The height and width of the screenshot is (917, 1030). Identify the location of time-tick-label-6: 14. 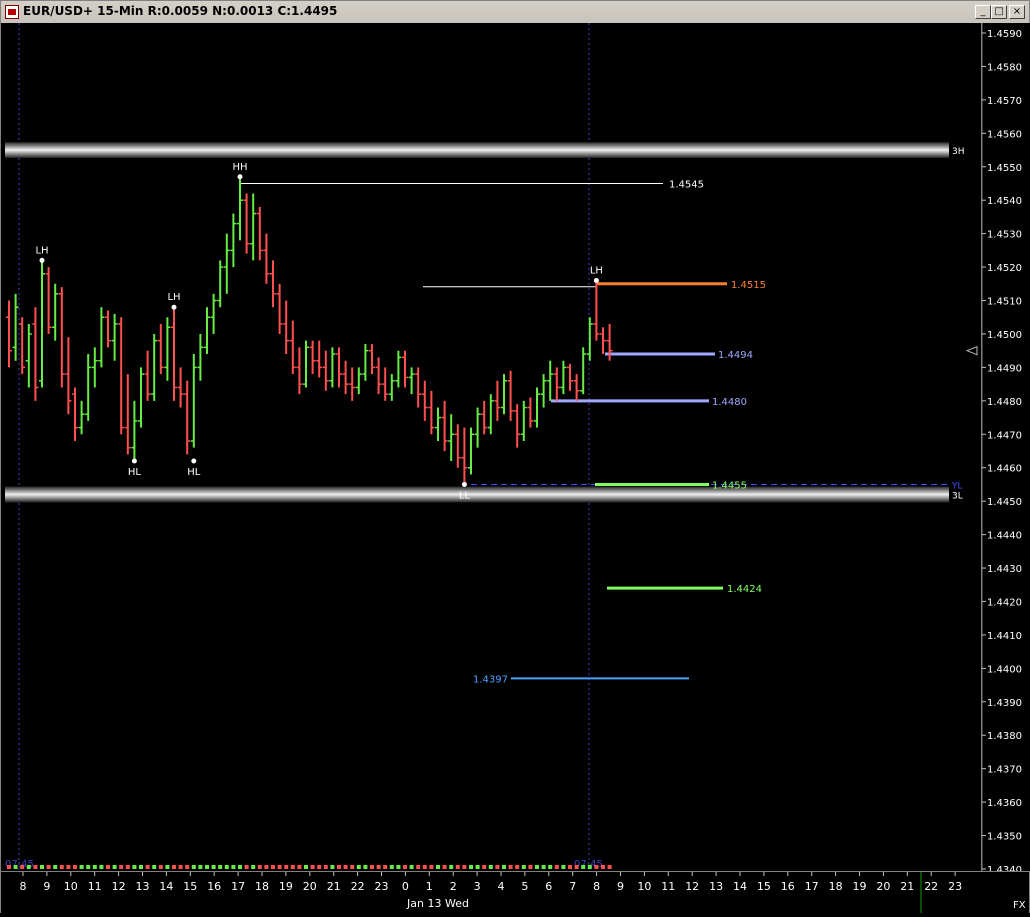
(166, 886).